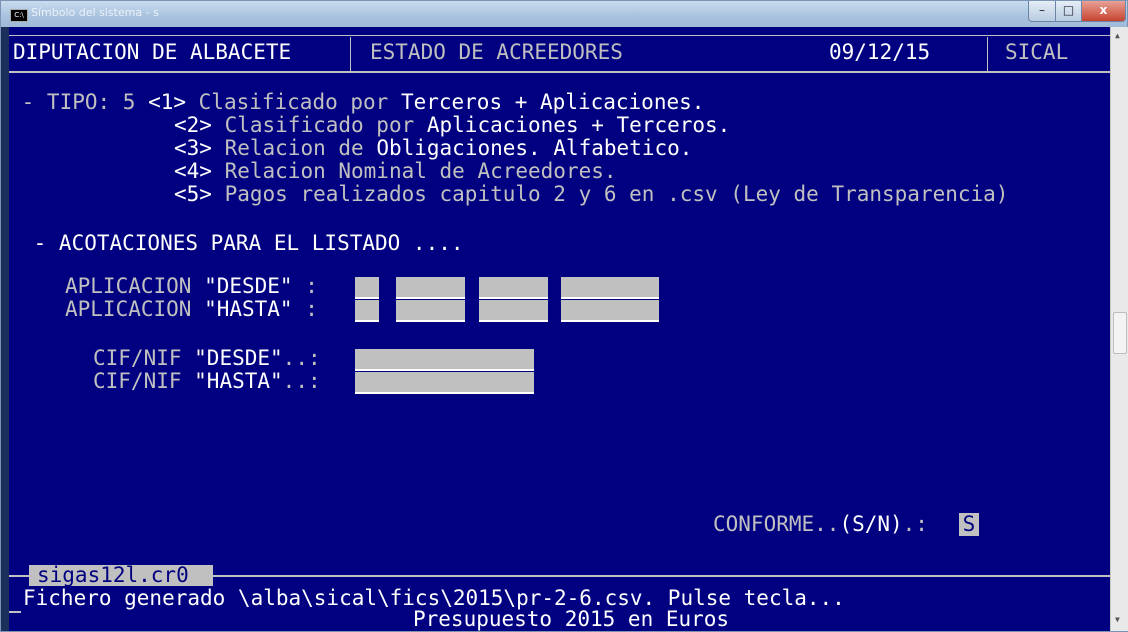  What do you see at coordinates (610, 288) in the screenshot?
I see `aplicacion-desde-sub-input` at bounding box center [610, 288].